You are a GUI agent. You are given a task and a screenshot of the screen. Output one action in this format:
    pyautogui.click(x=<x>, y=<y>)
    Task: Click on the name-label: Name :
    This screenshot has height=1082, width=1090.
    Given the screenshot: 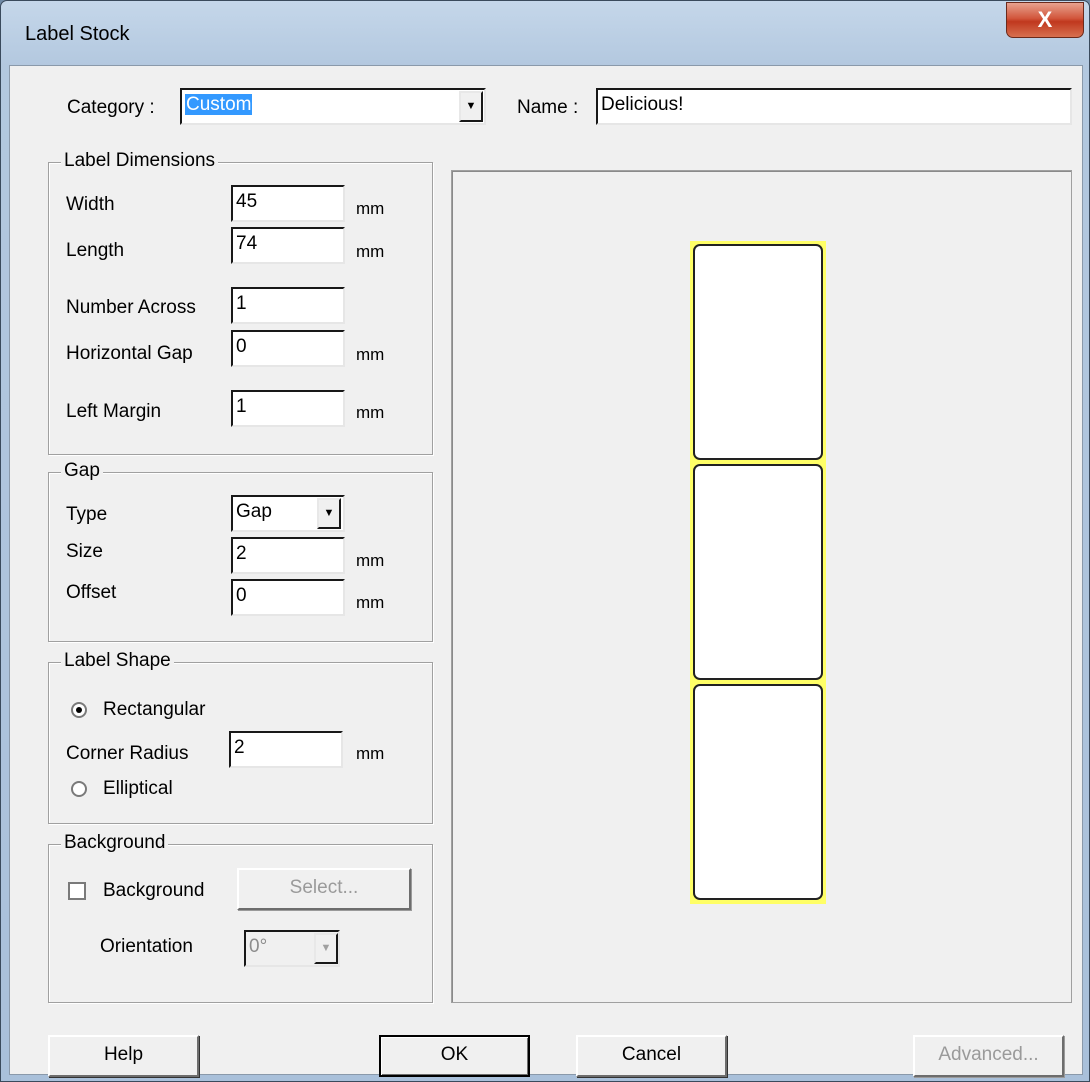 What is the action you would take?
    pyautogui.click(x=548, y=107)
    